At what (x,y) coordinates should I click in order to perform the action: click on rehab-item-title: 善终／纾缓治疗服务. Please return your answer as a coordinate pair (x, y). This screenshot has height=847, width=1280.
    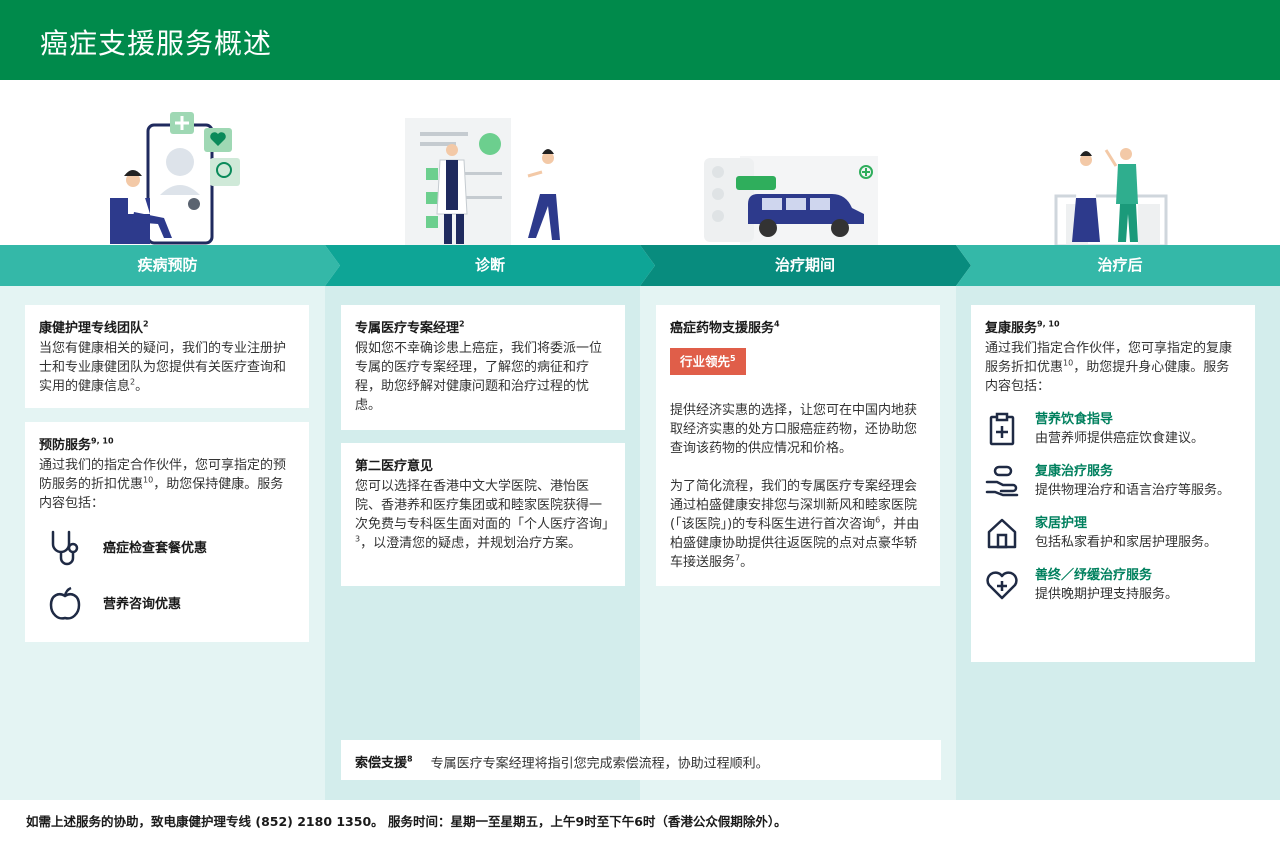
    Looking at the image, I should click on (1094, 575).